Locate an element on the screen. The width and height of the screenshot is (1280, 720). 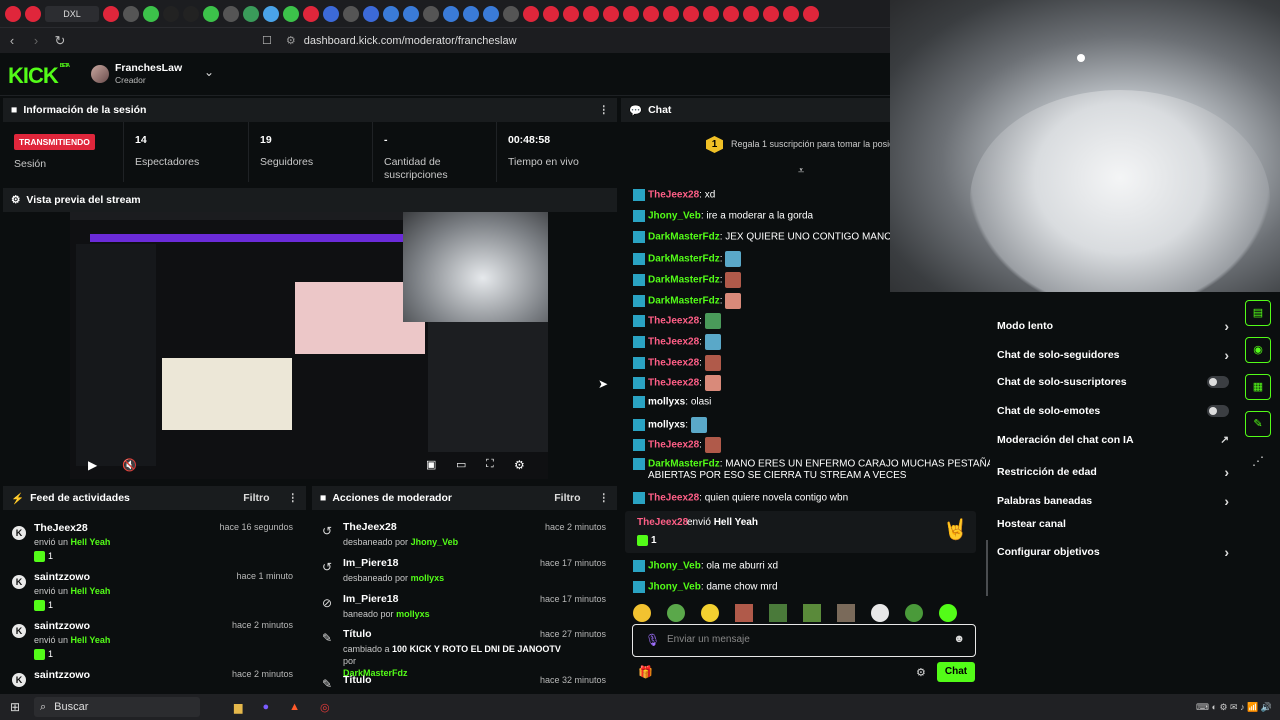
collapse-icon: ⩡ is located at coordinates (801, 171).